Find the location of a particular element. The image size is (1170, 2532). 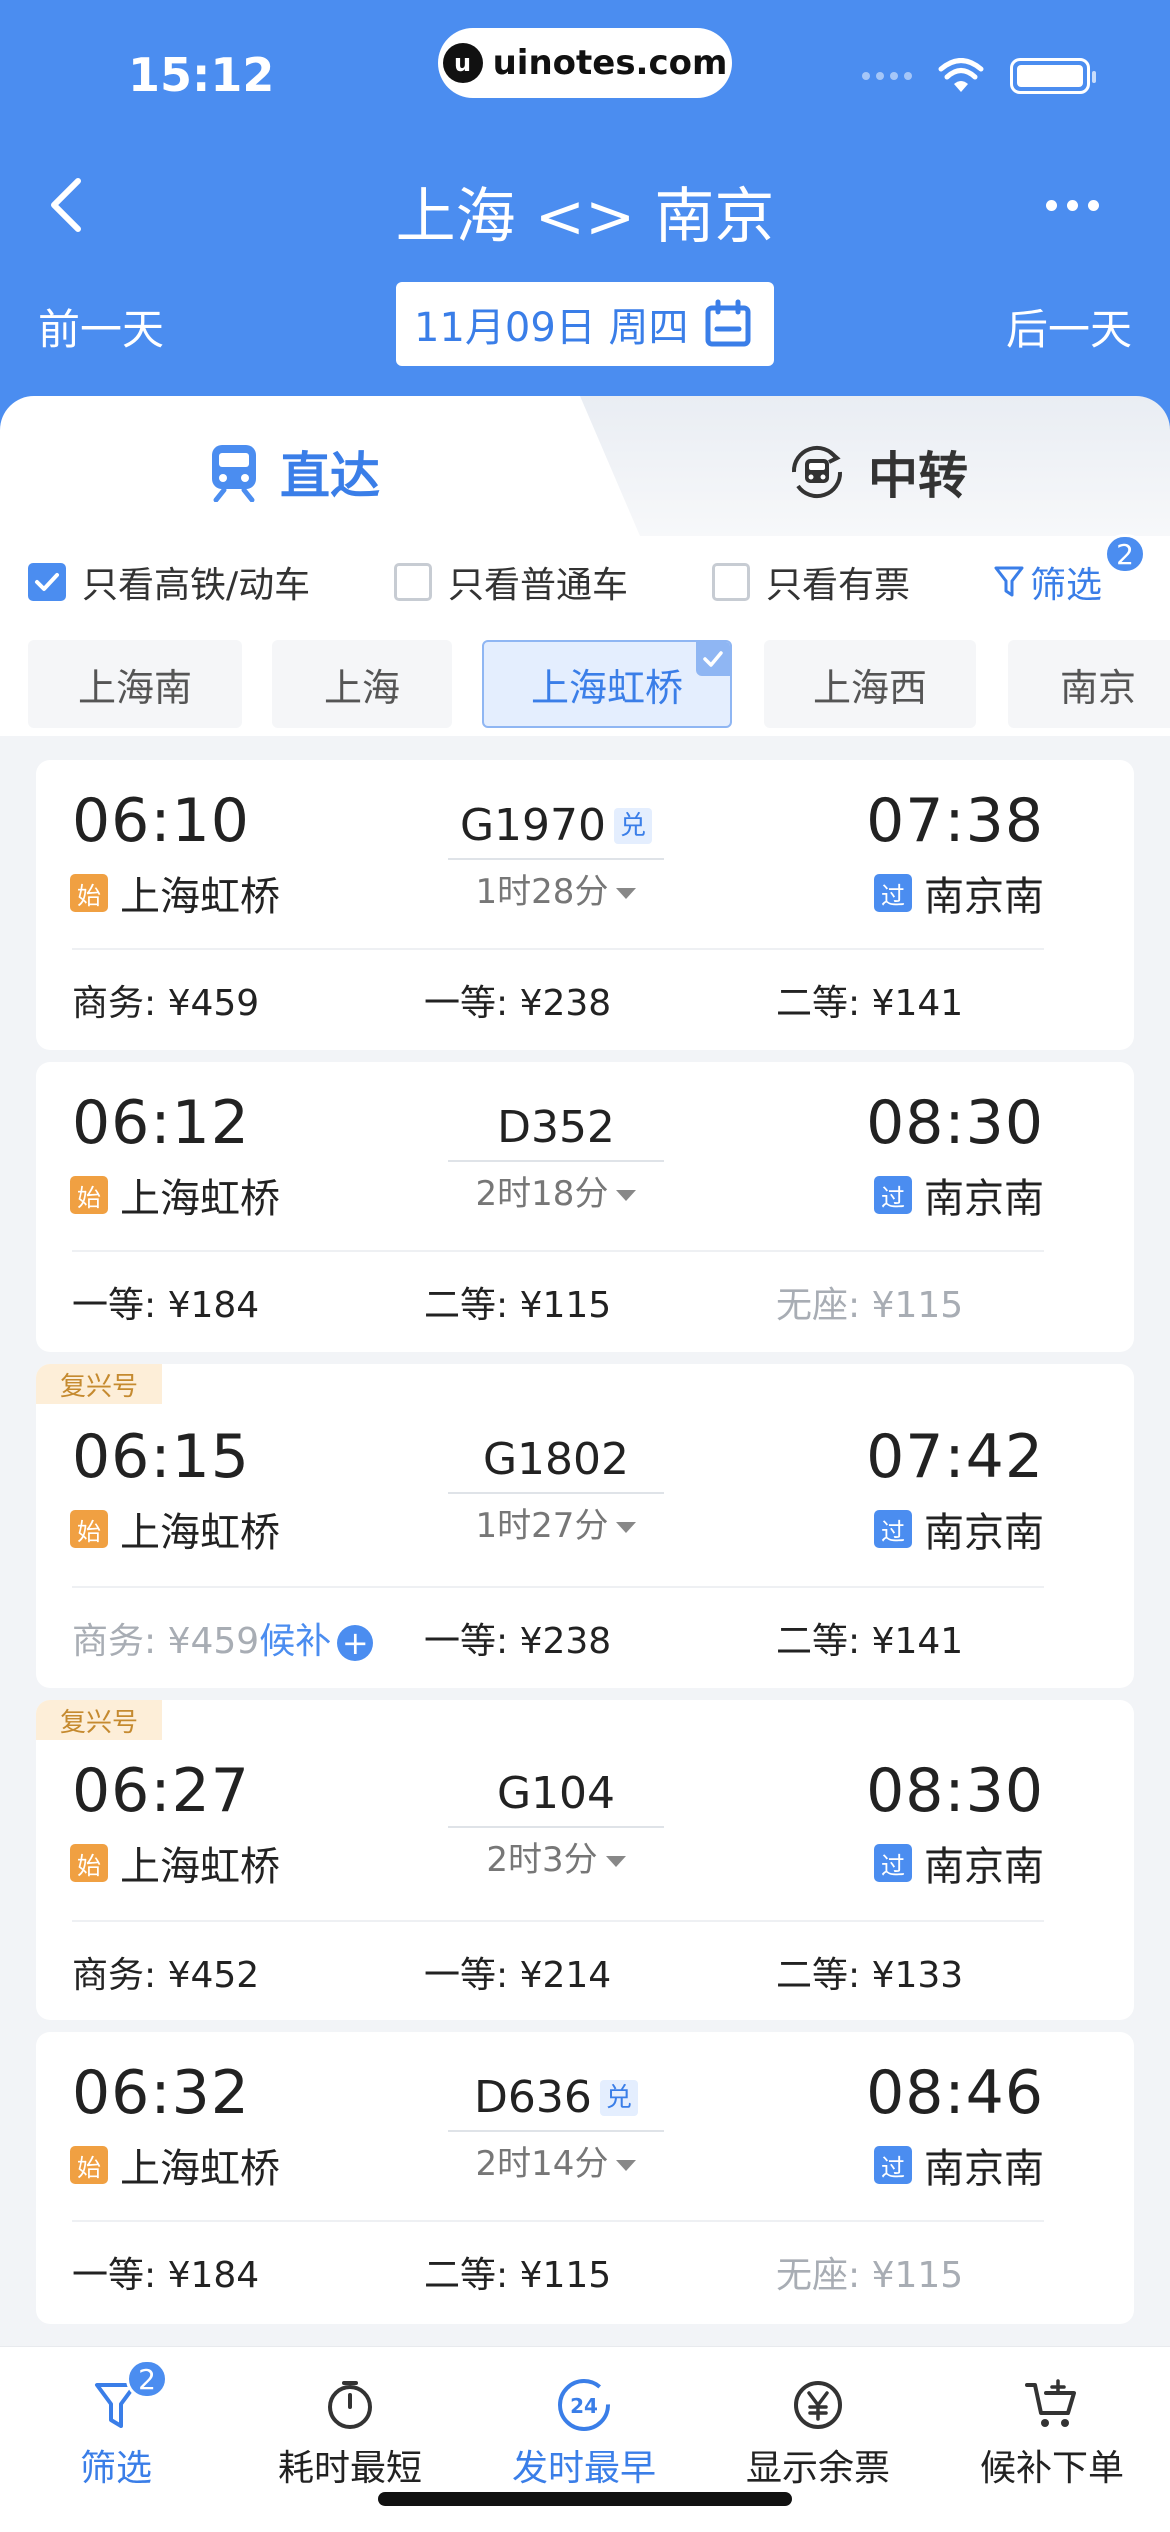

departure-time: 06:27 is located at coordinates (161, 1791).